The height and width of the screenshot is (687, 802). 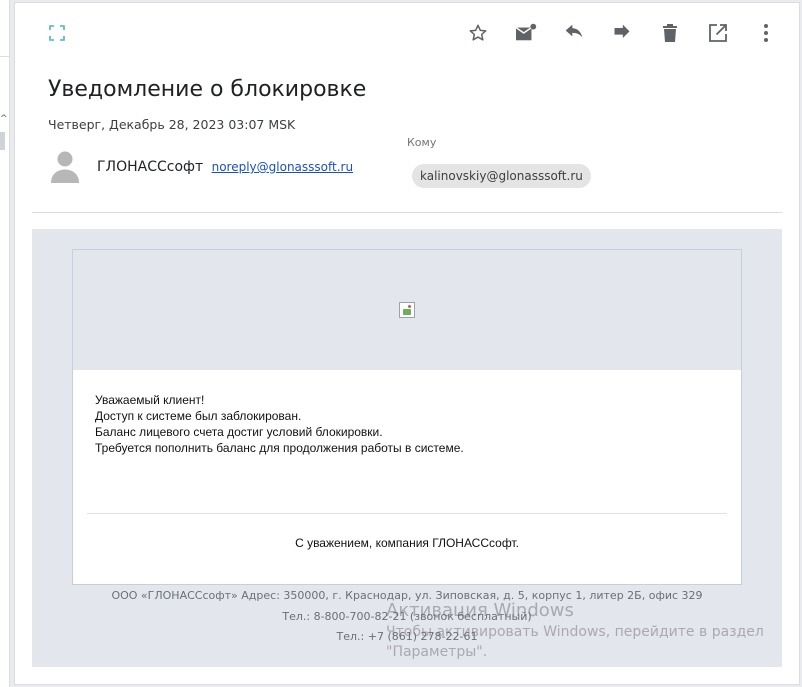 What do you see at coordinates (670, 33) in the screenshot?
I see `delete-icon` at bounding box center [670, 33].